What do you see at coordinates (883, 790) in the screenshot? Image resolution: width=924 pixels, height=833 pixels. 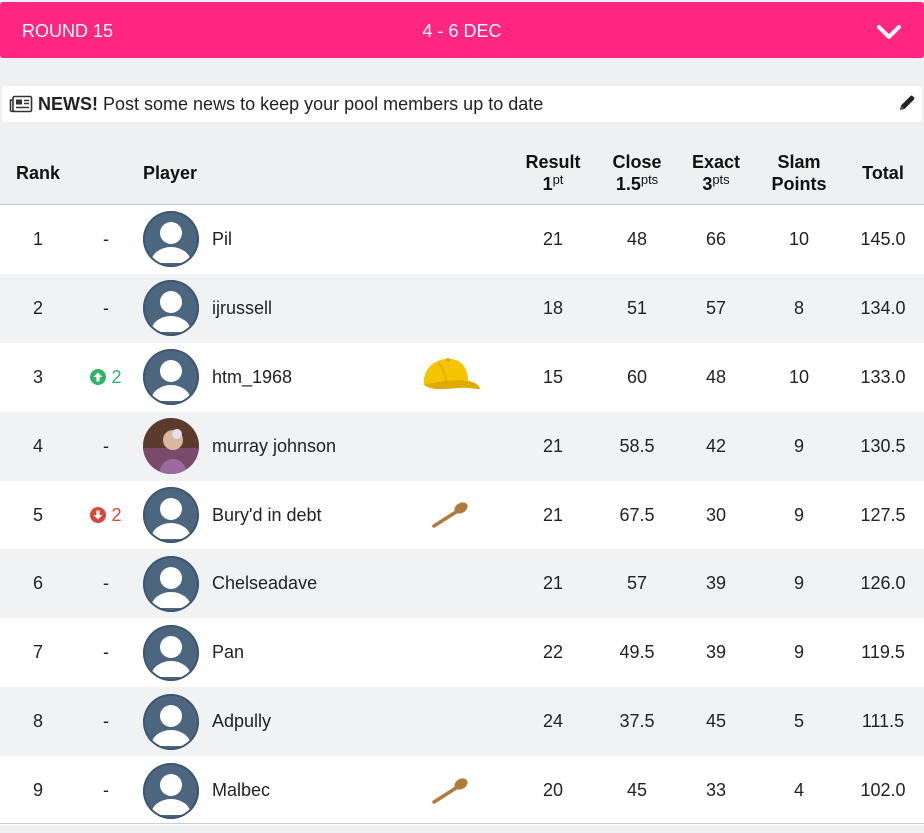 I see `total-points: 102.0` at bounding box center [883, 790].